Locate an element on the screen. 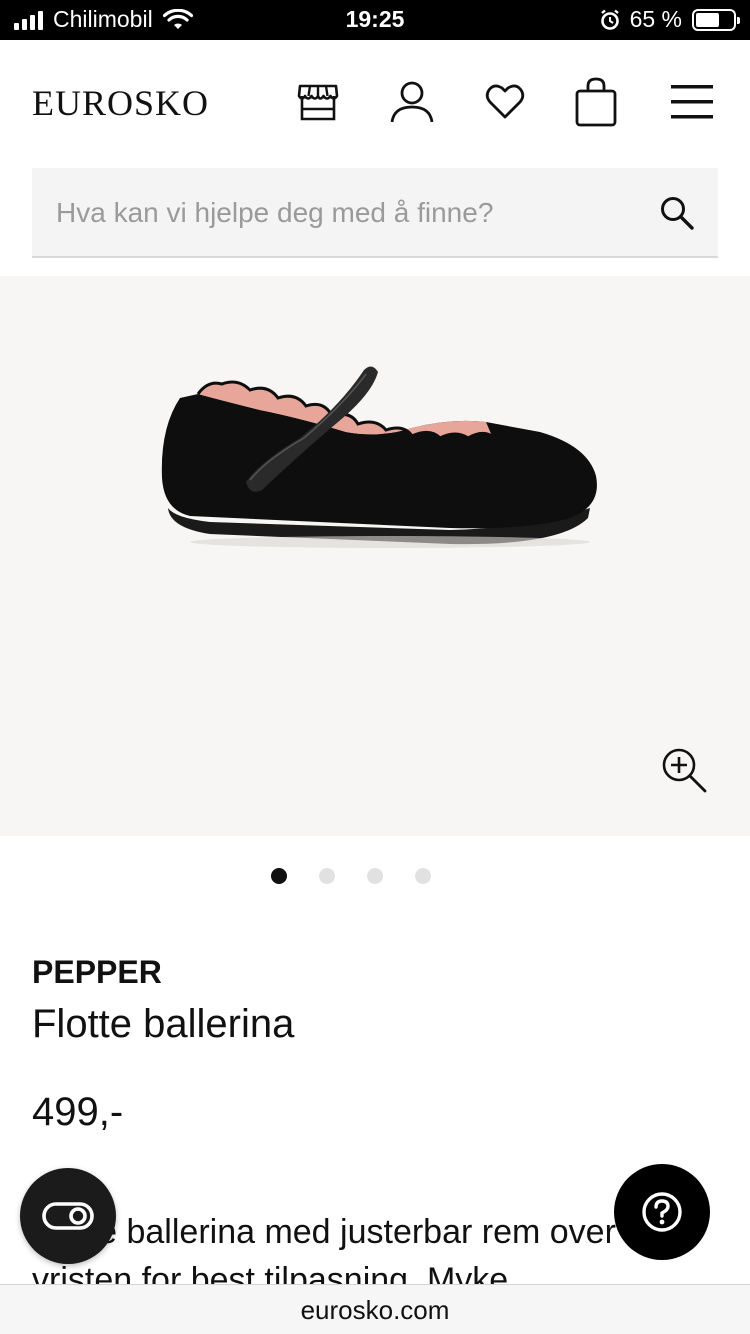 Image resolution: width=750 pixels, height=1334 pixels. site-logo: EUROSKO is located at coordinates (120, 103).